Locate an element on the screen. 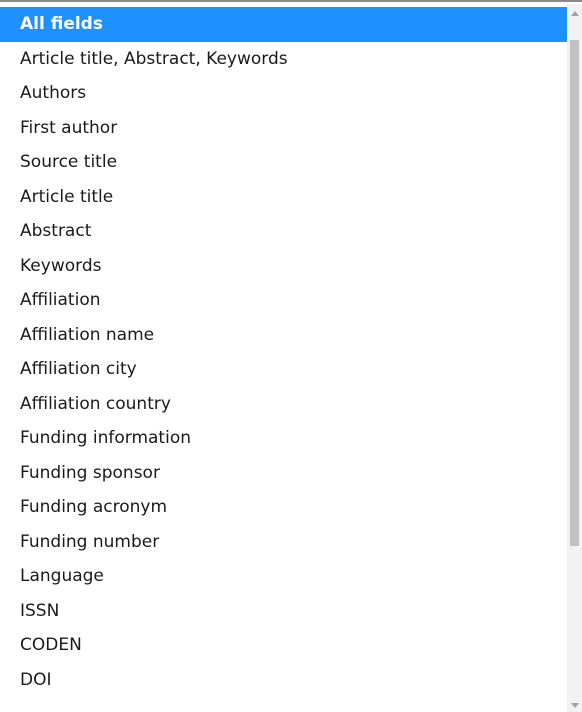  option-issn: ISSN is located at coordinates (283, 611).